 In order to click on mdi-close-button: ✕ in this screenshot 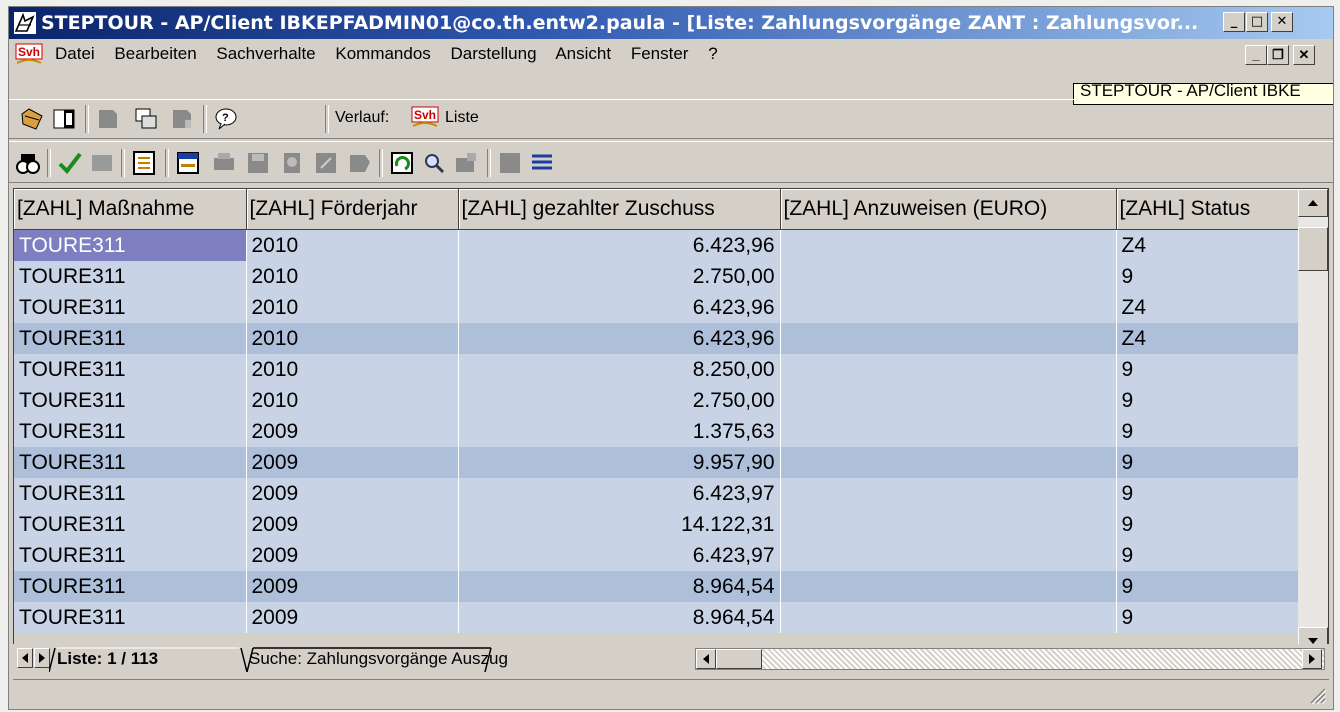, I will do `click(1304, 55)`.